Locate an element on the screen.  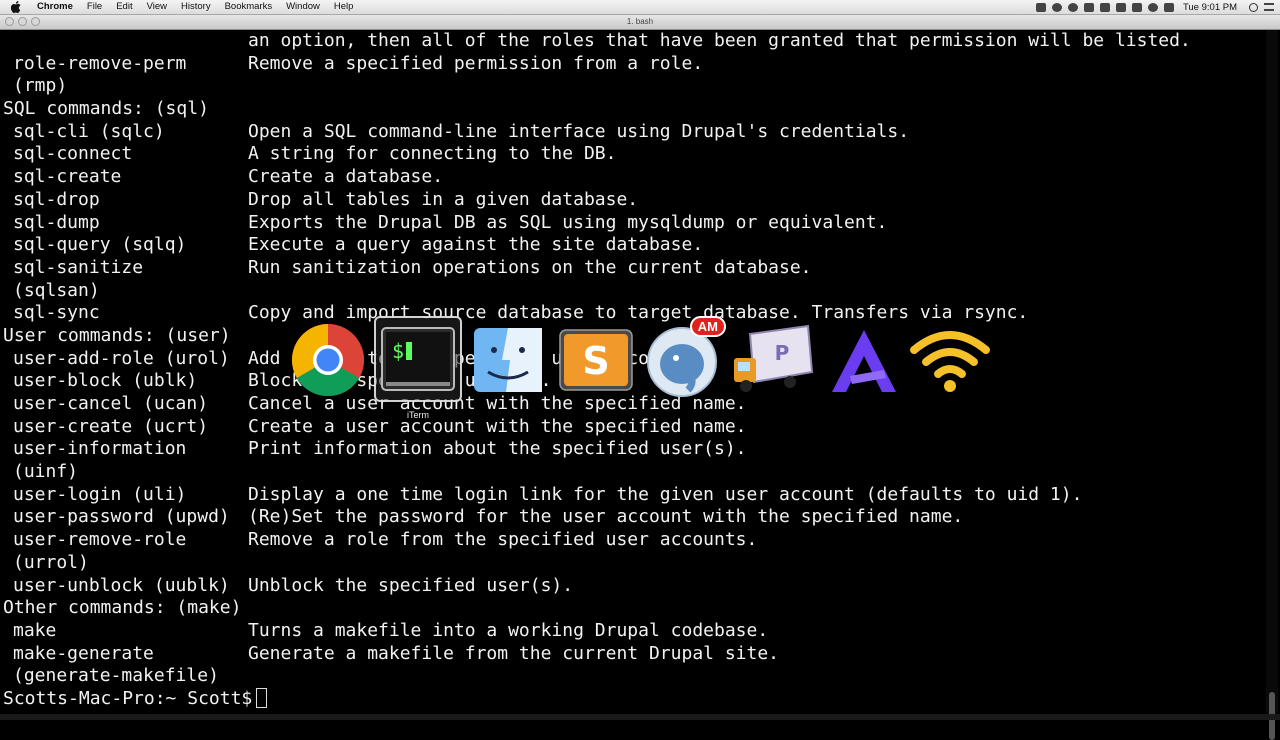
command-name: sql-create is located at coordinates (67, 177).